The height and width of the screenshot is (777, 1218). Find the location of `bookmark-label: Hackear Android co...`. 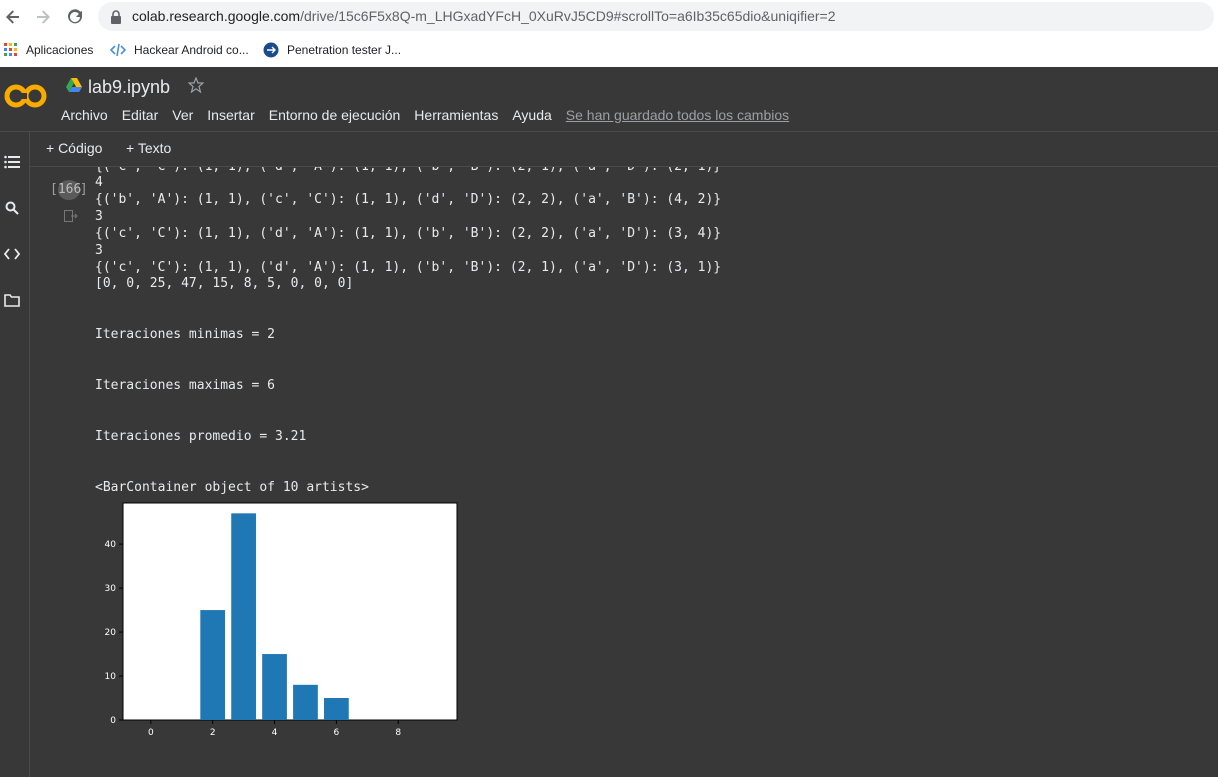

bookmark-label: Hackear Android co... is located at coordinates (191, 49).